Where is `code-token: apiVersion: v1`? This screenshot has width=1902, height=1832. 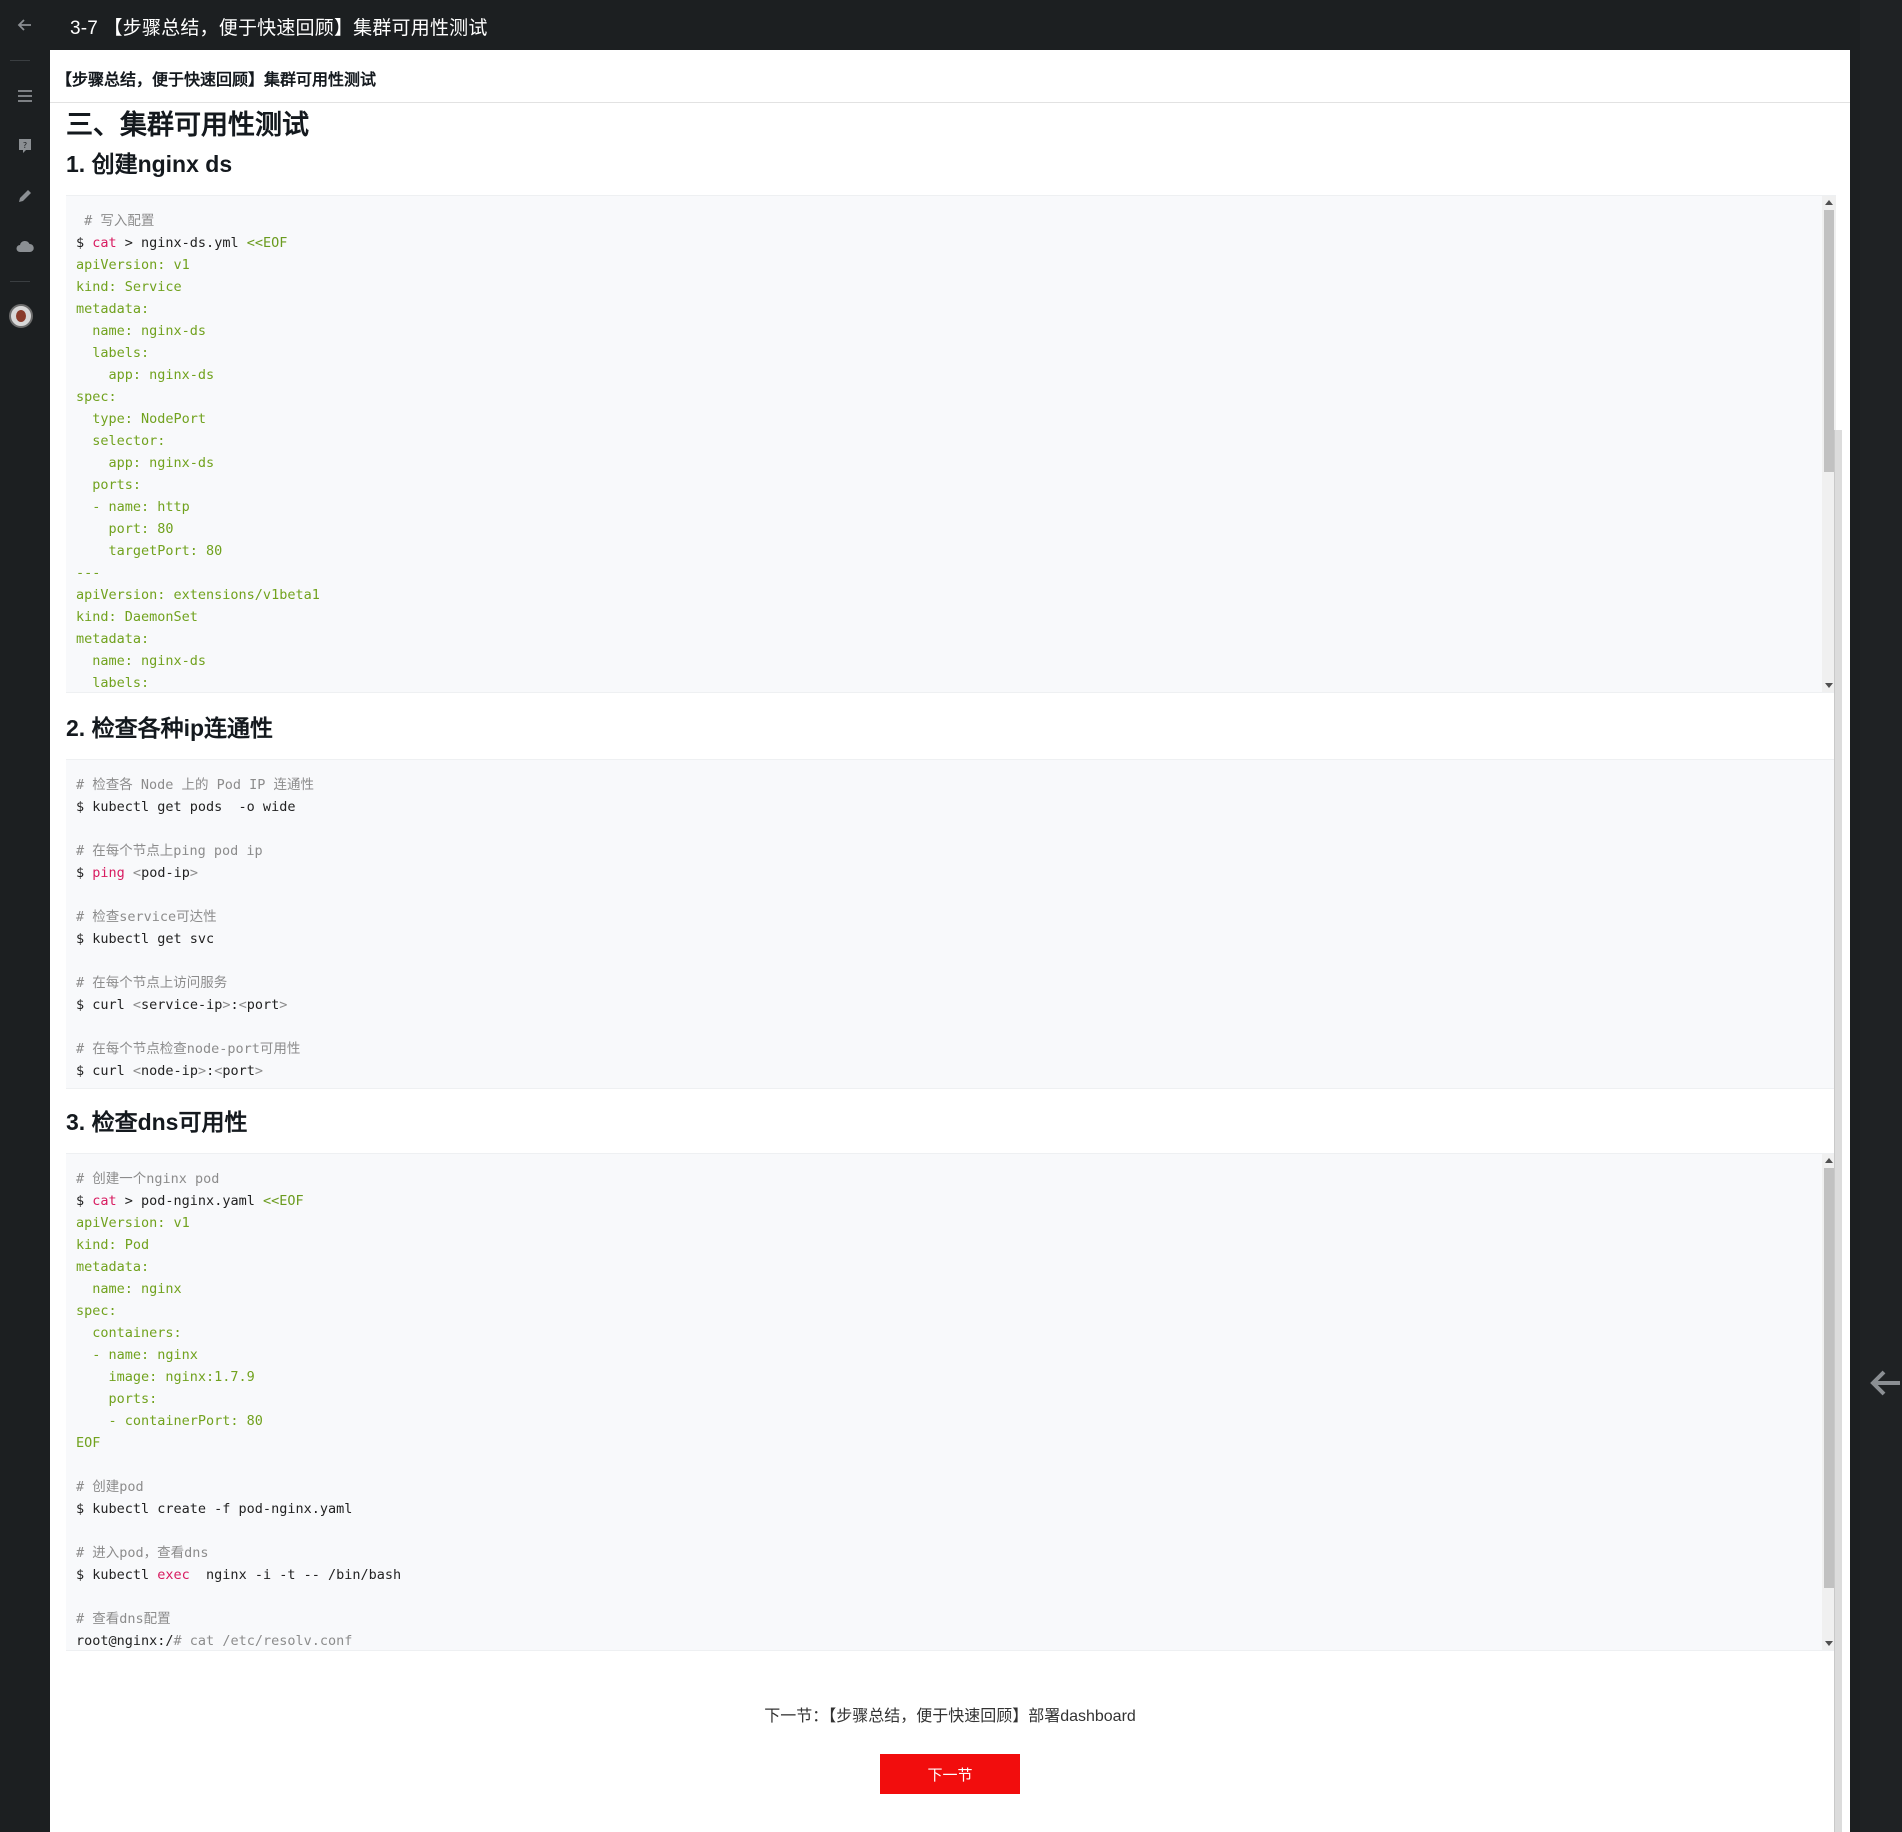
code-token: apiVersion: v1 is located at coordinates (133, 265).